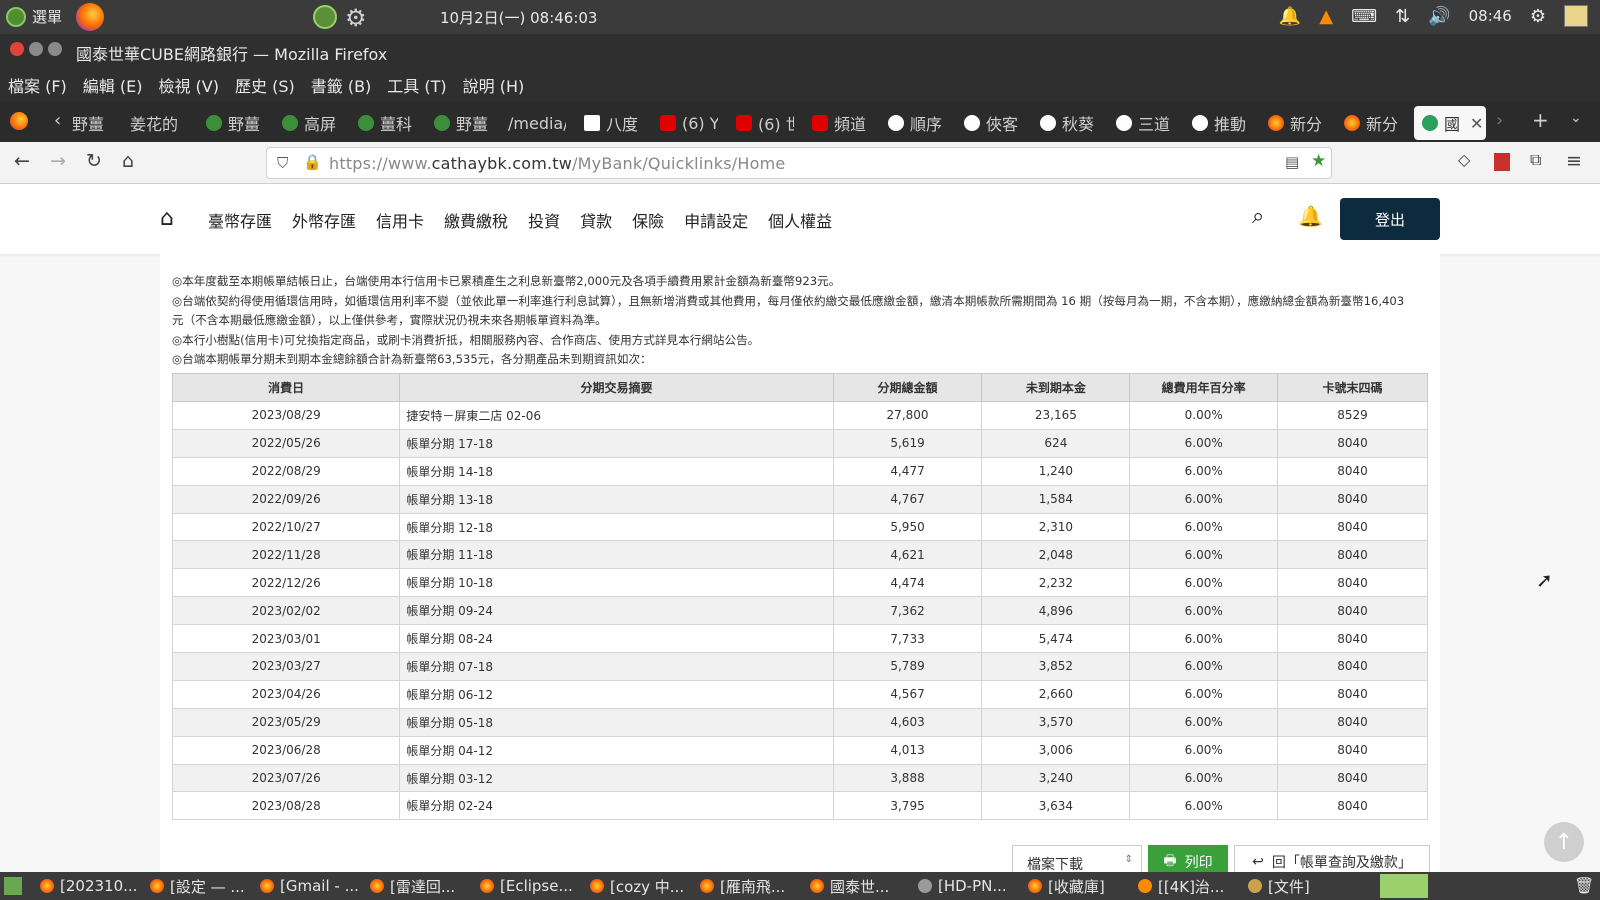 This screenshot has height=900, width=1600. Describe the element at coordinates (494, 85) in the screenshot. I see `menu-help: 說明 (H)` at that location.